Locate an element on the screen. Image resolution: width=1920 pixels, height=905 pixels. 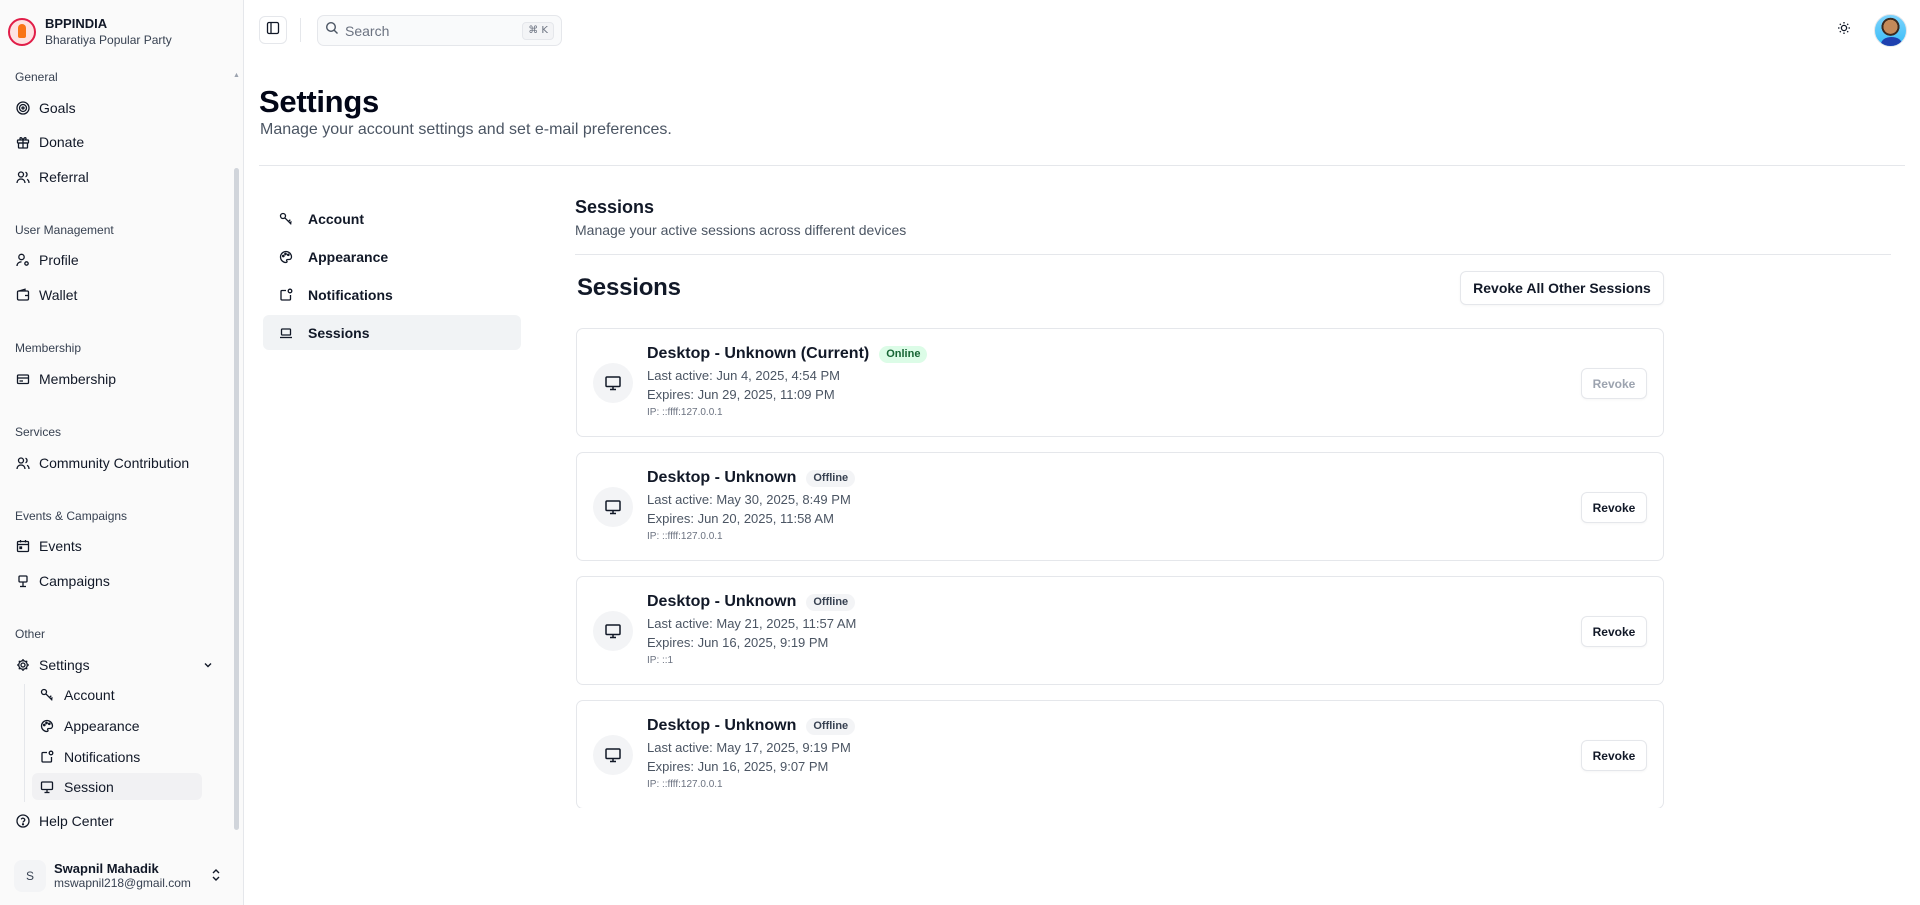
sessions-heading: Sessions is located at coordinates (629, 287).